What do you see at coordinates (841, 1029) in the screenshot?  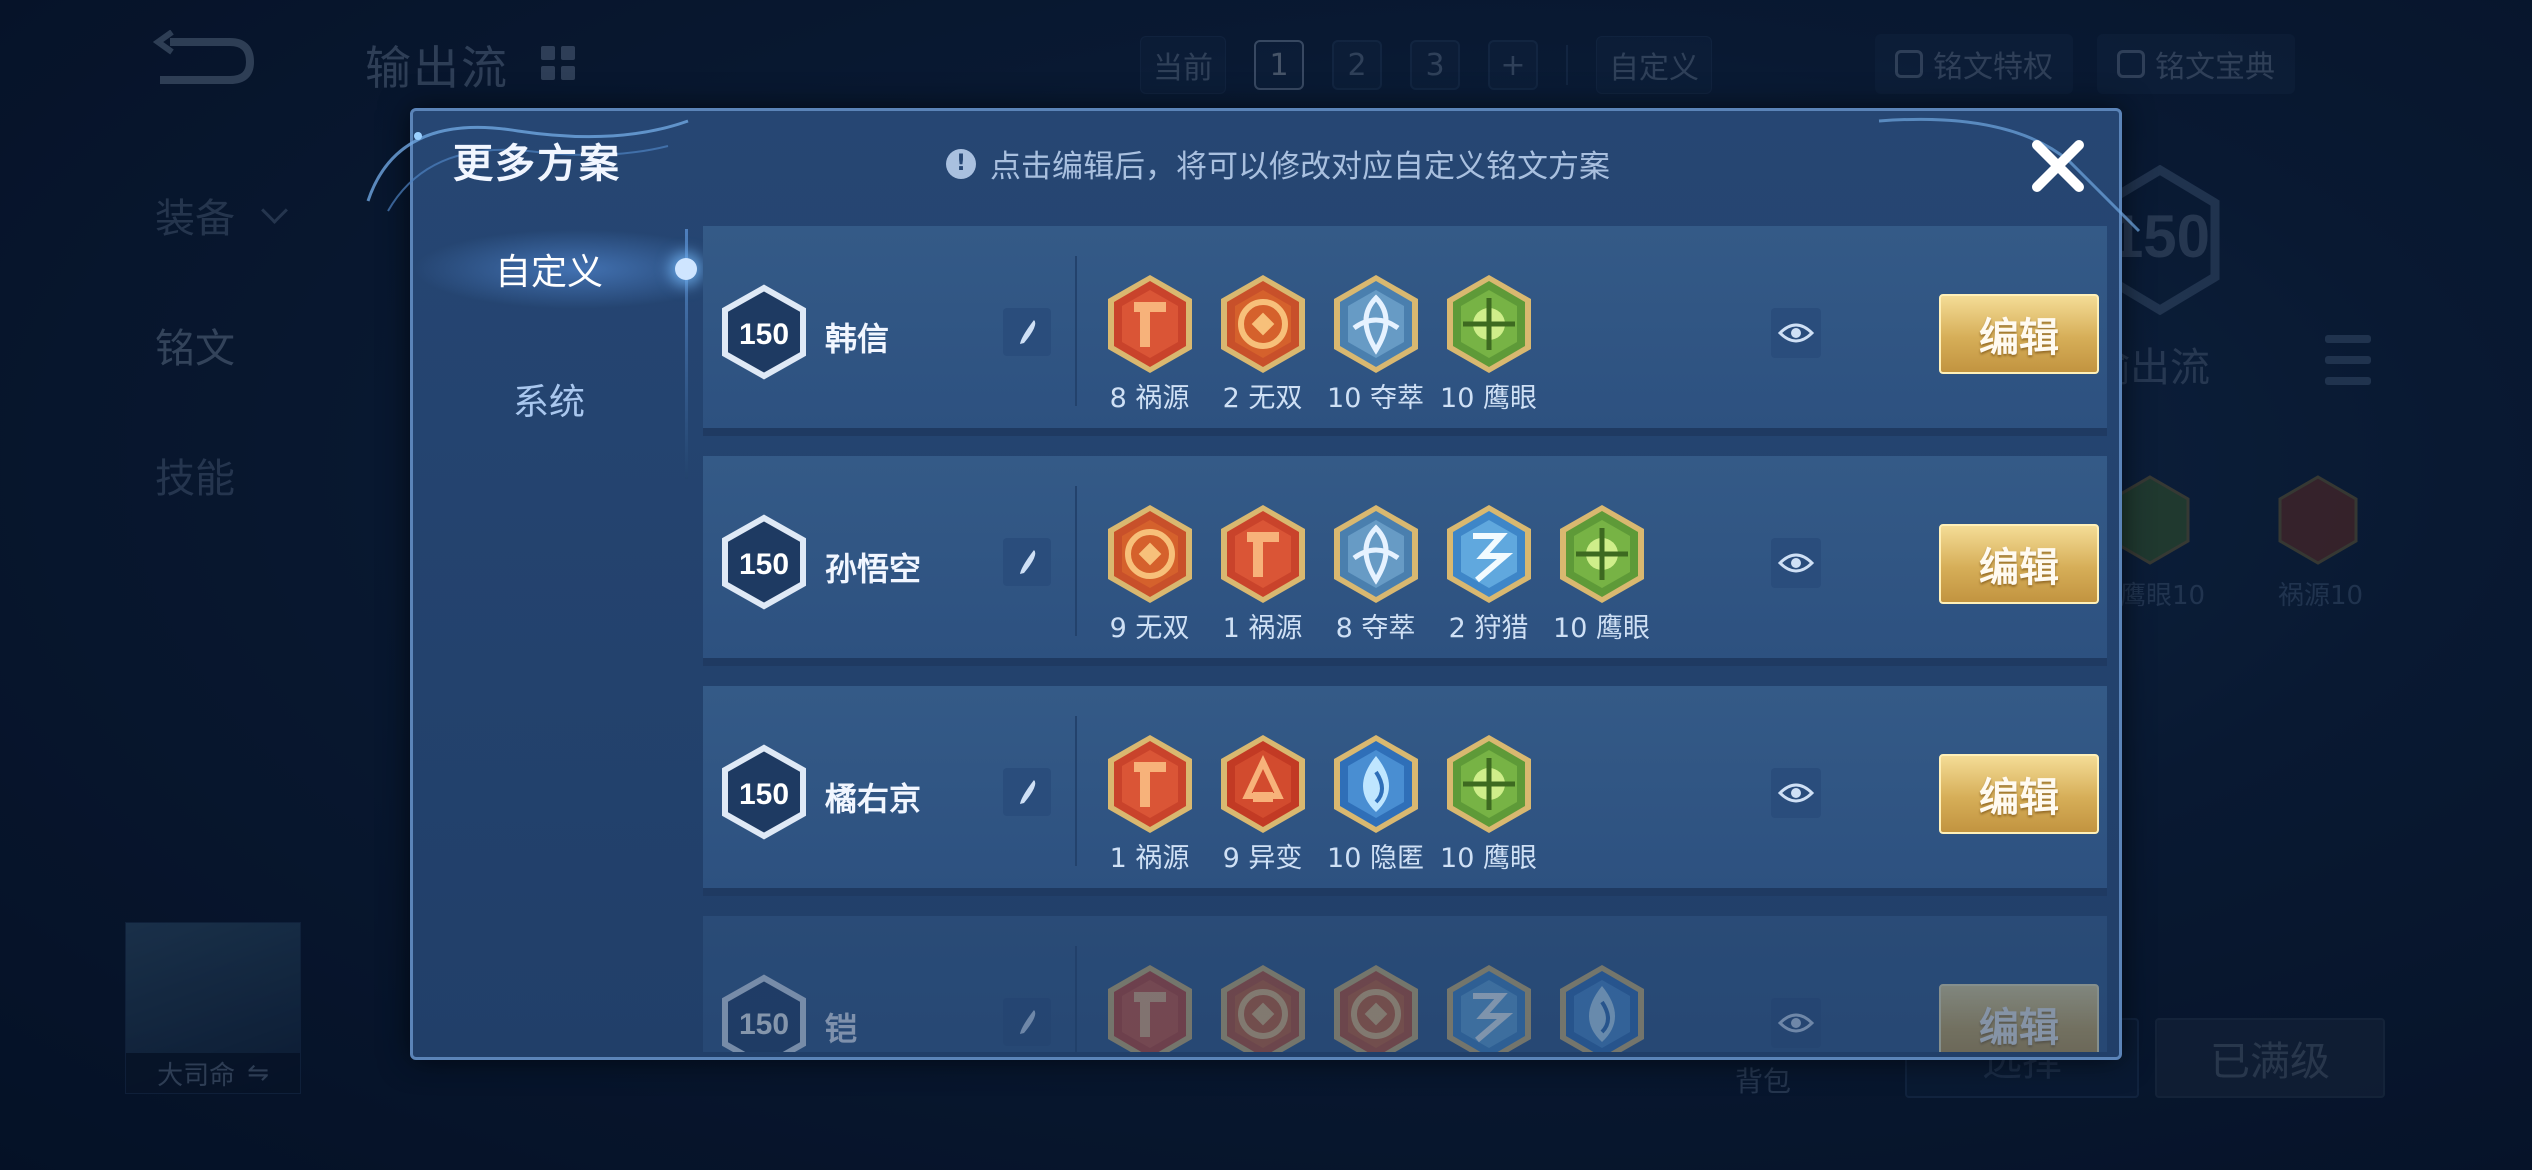 I see `plan-hero-name: 铠` at bounding box center [841, 1029].